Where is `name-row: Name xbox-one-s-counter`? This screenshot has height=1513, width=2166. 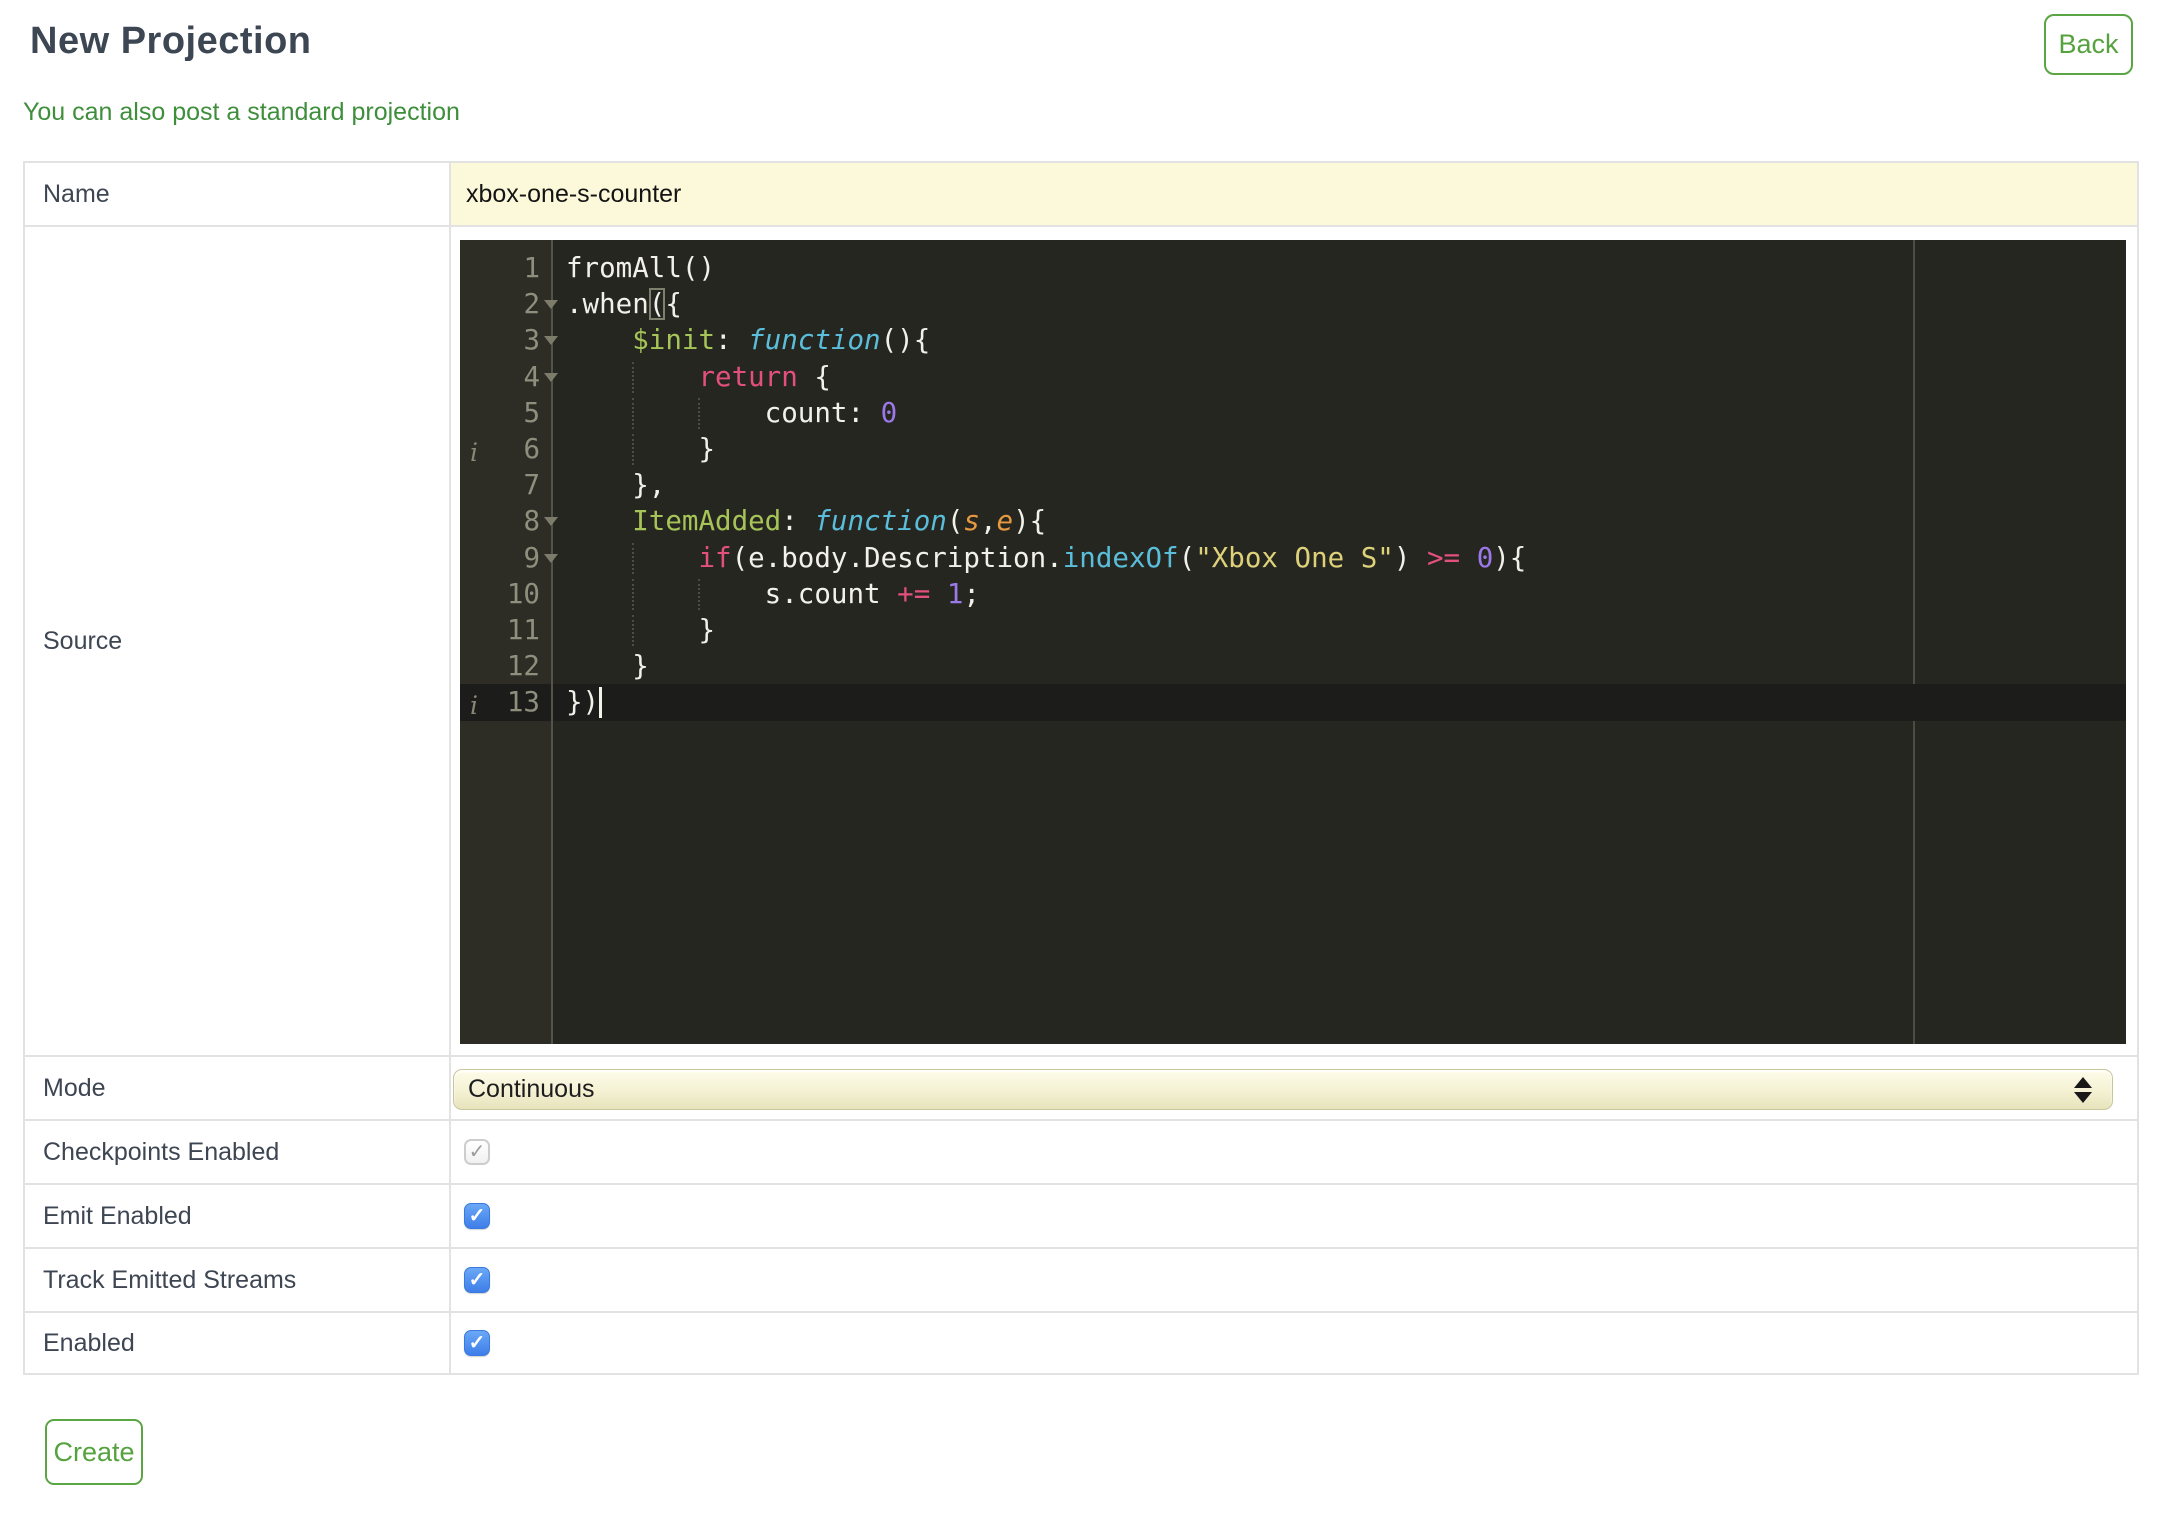
name-row: Name xbox-one-s-counter is located at coordinates (1081, 194).